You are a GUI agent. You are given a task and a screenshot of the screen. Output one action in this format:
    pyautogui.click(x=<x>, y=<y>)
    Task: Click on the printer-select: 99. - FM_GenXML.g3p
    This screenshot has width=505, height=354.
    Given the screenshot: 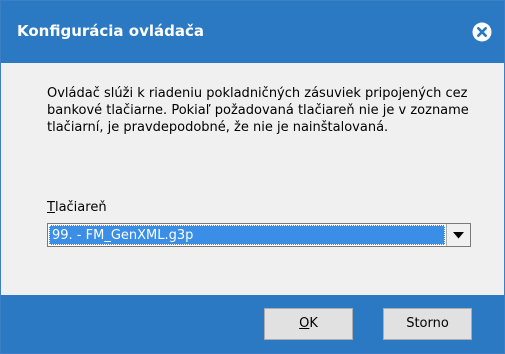 What is the action you would take?
    pyautogui.click(x=259, y=235)
    